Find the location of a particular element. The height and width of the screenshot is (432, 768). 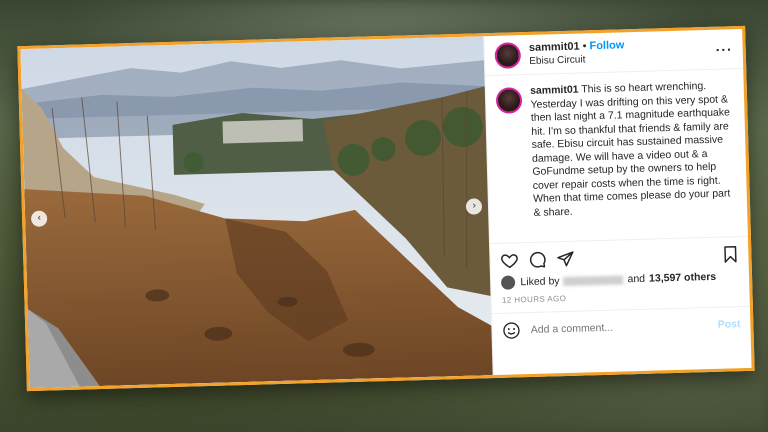

share-icon is located at coordinates (566, 259).